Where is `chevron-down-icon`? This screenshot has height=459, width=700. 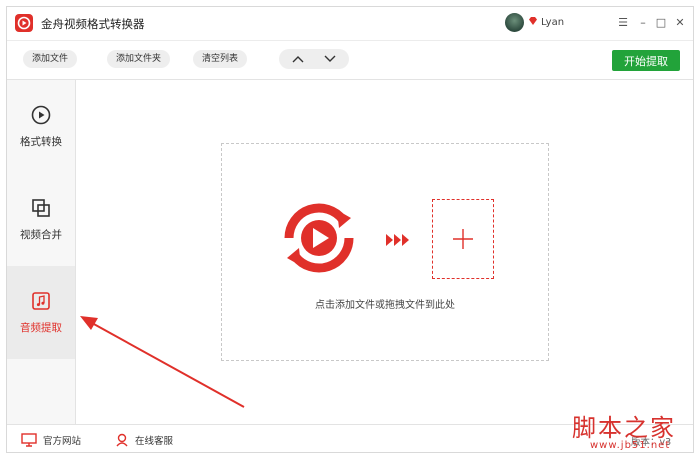 chevron-down-icon is located at coordinates (330, 58).